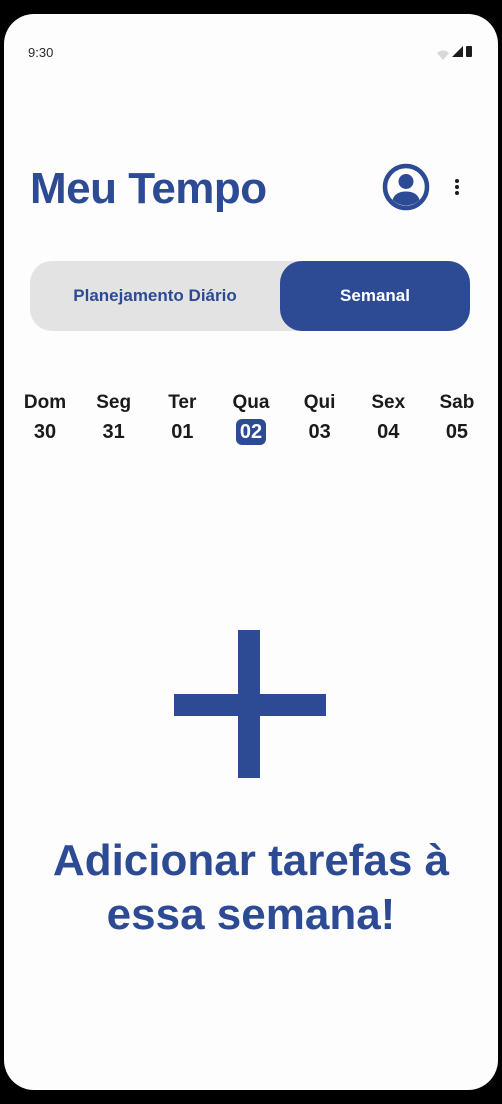 The width and height of the screenshot is (502, 1104). I want to click on day-item-sab: Sab 05, so click(457, 418).